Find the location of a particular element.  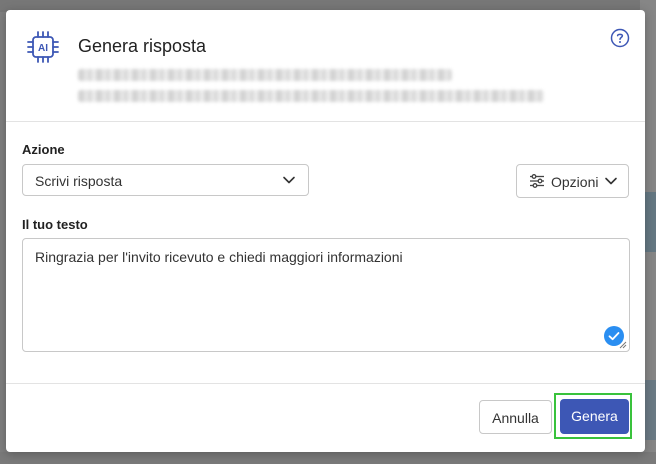

options-button: Opzioni is located at coordinates (572, 181).